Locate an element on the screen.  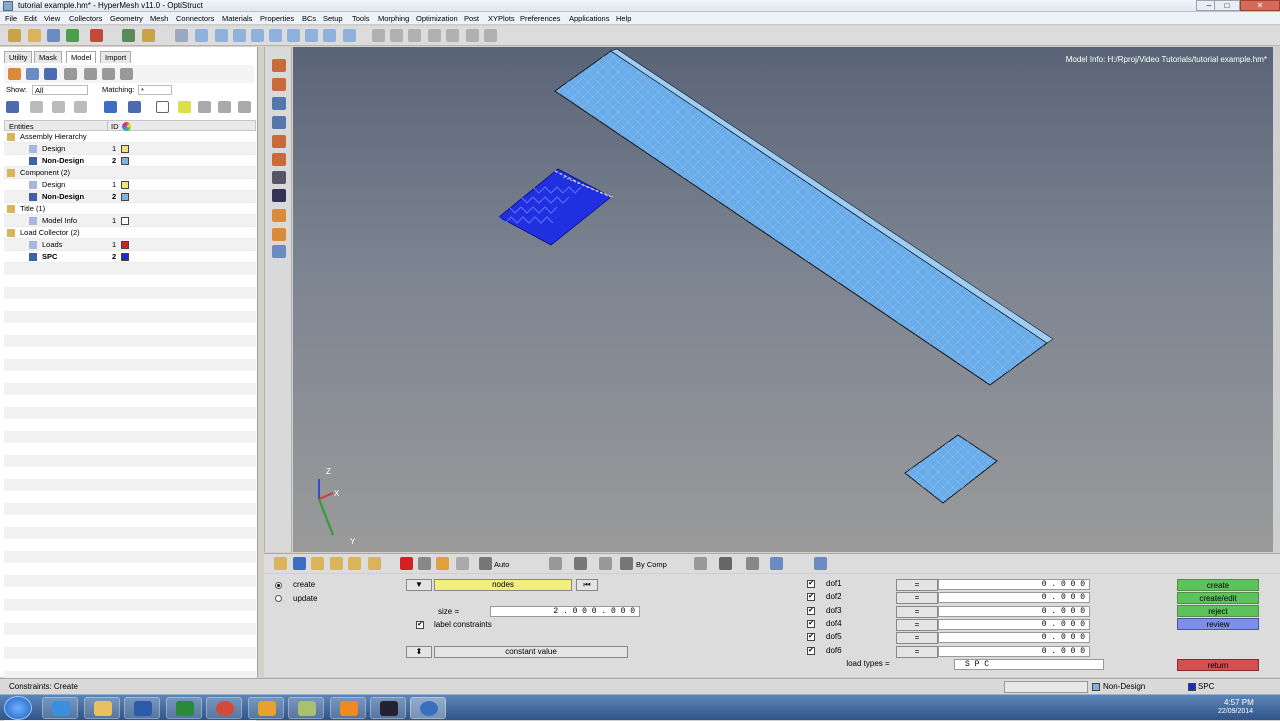
spin-icon is located at coordinates (490, 35).